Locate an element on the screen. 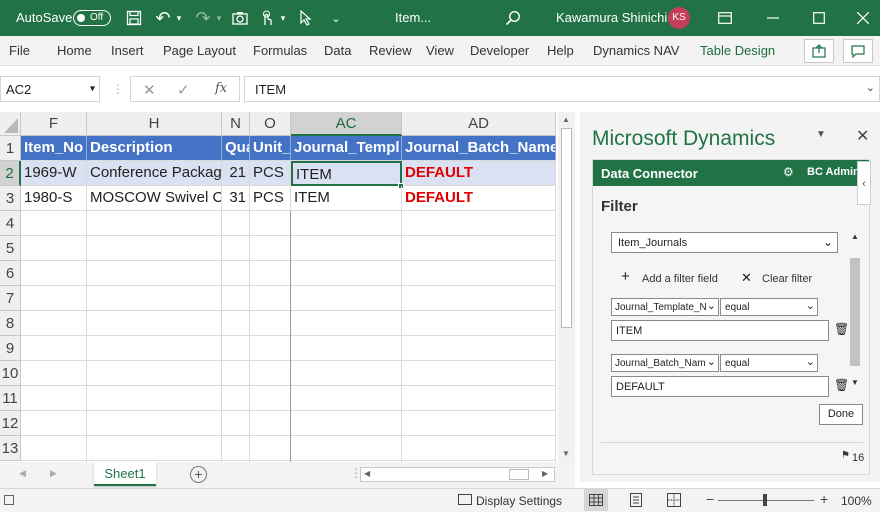 The height and width of the screenshot is (512, 880). table-cell: MOSCOW Swivel C is located at coordinates (154, 198).